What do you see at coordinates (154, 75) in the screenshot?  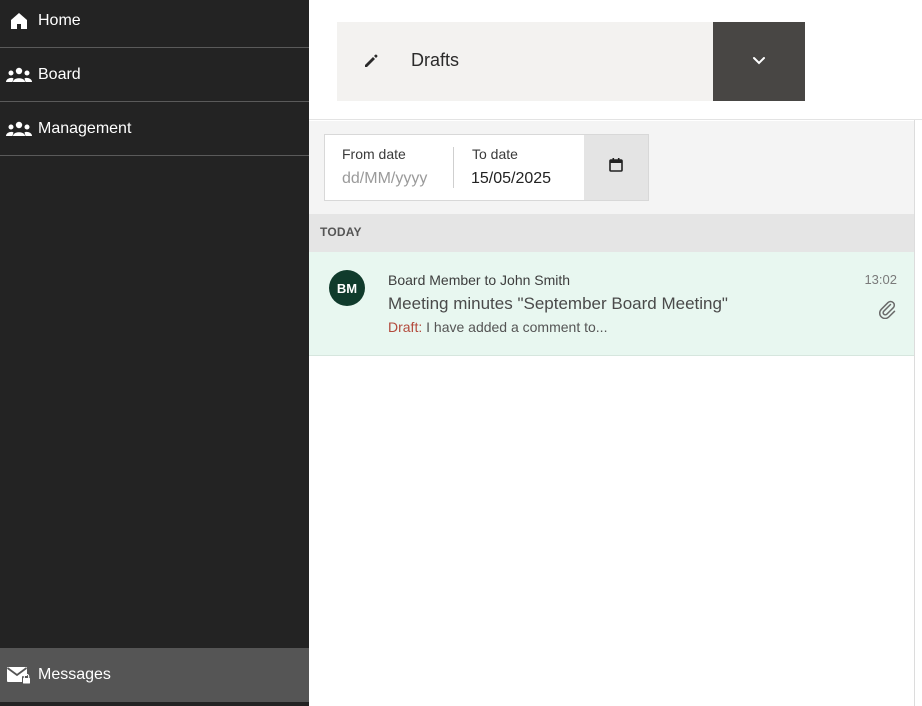 I see `sidebar-item-board: Board` at bounding box center [154, 75].